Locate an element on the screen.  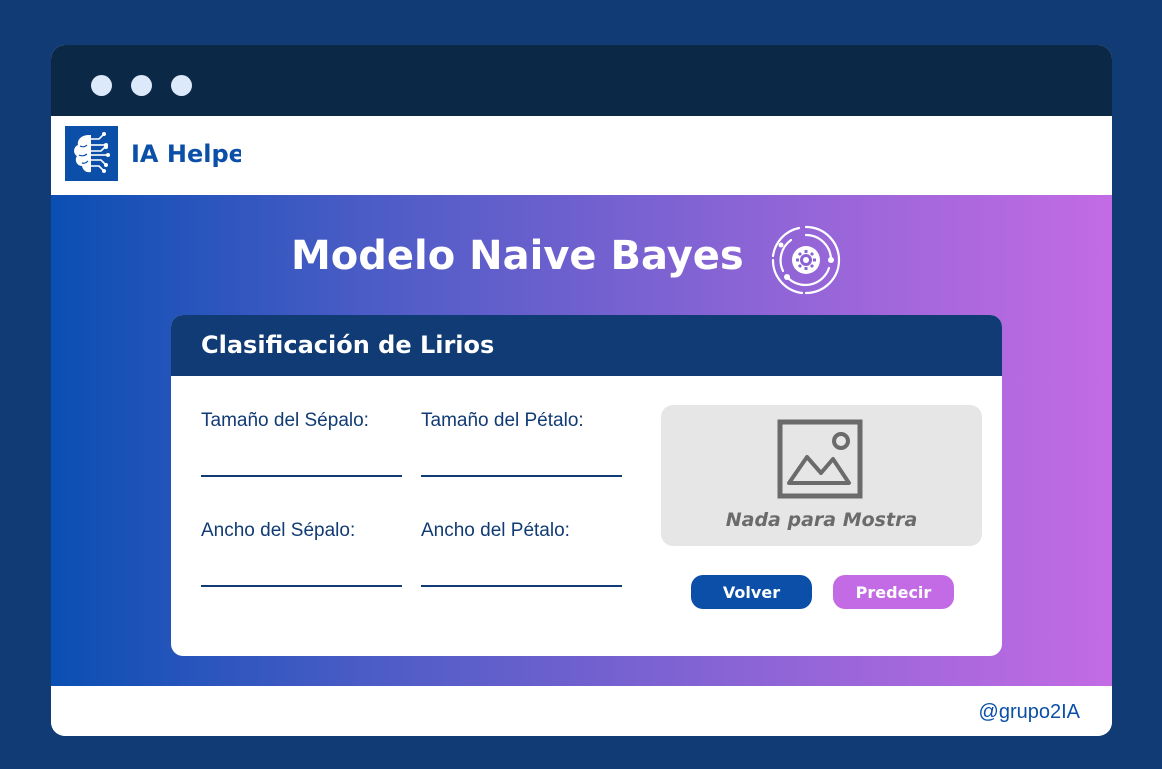
petal-width-label: Ancho del Pétalo: is located at coordinates (495, 530).